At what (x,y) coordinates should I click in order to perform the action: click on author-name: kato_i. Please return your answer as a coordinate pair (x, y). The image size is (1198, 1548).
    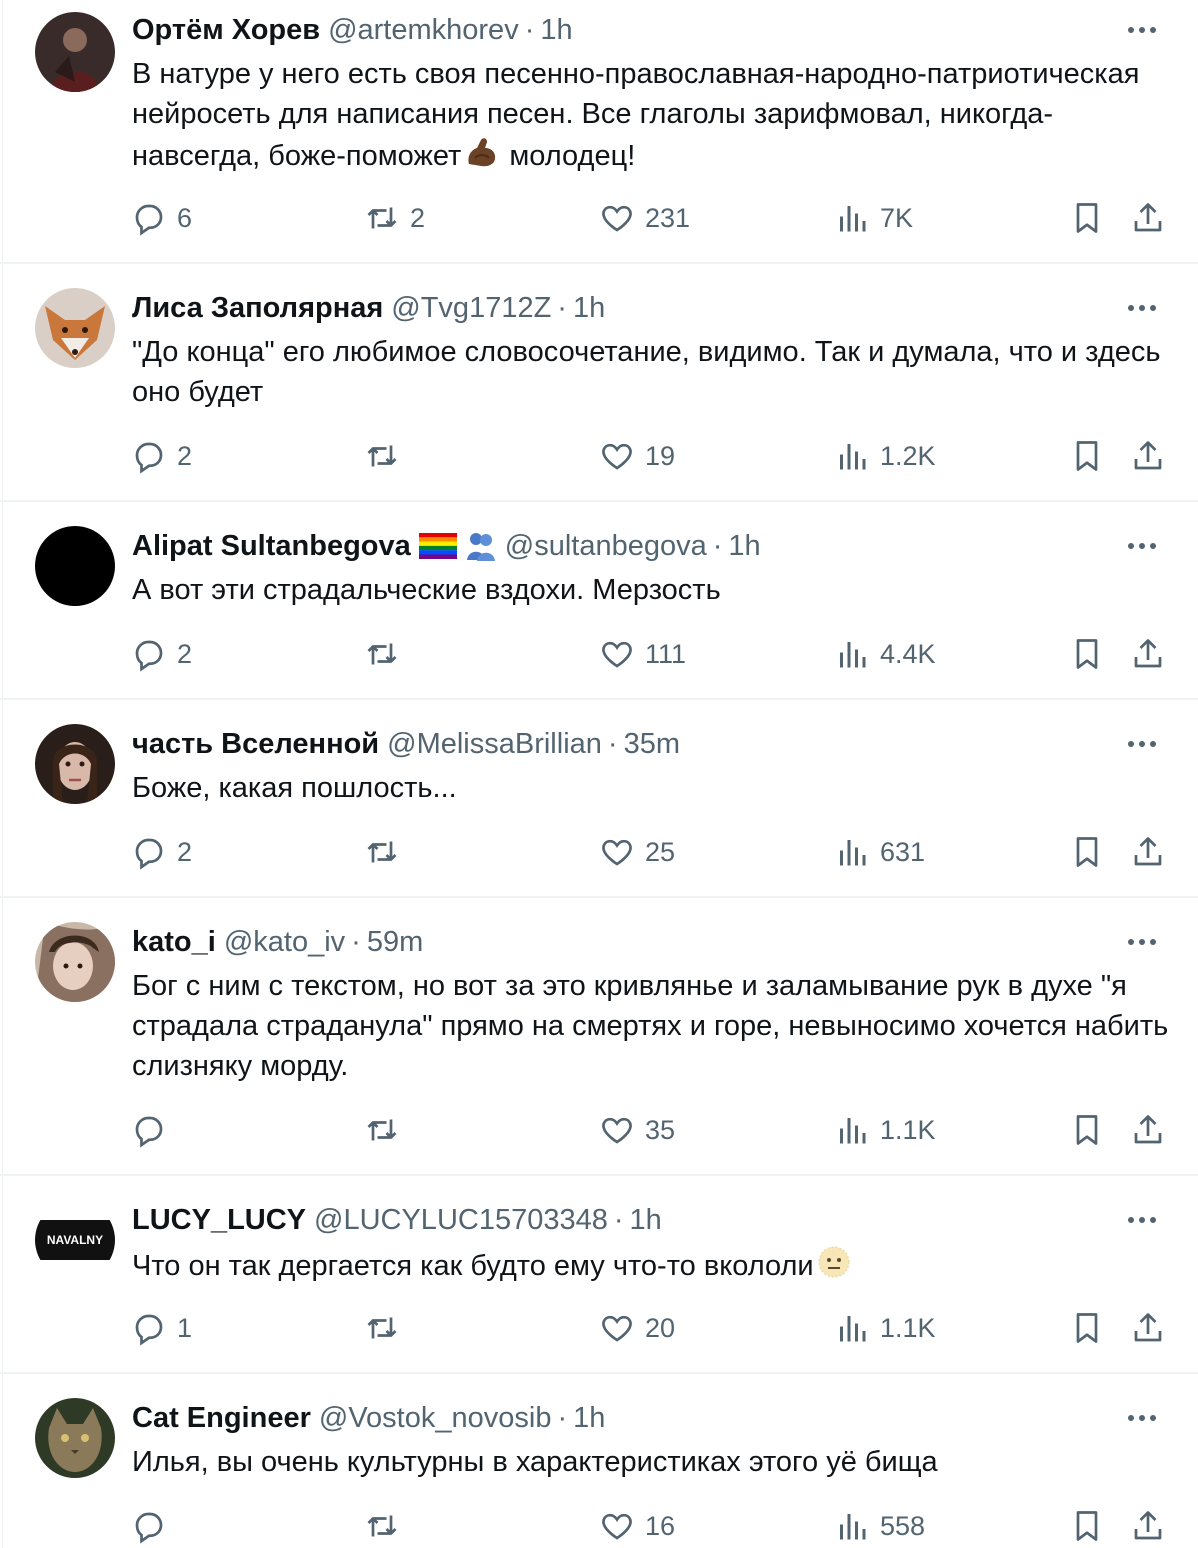
    Looking at the image, I should click on (174, 942).